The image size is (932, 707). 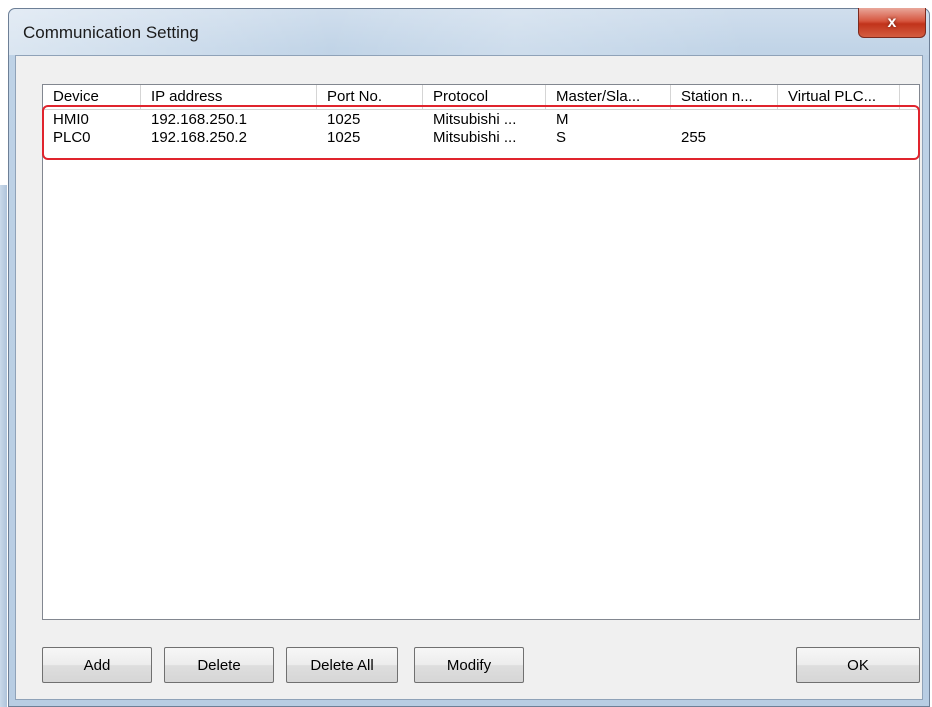 I want to click on add-button: Add, so click(x=97, y=665).